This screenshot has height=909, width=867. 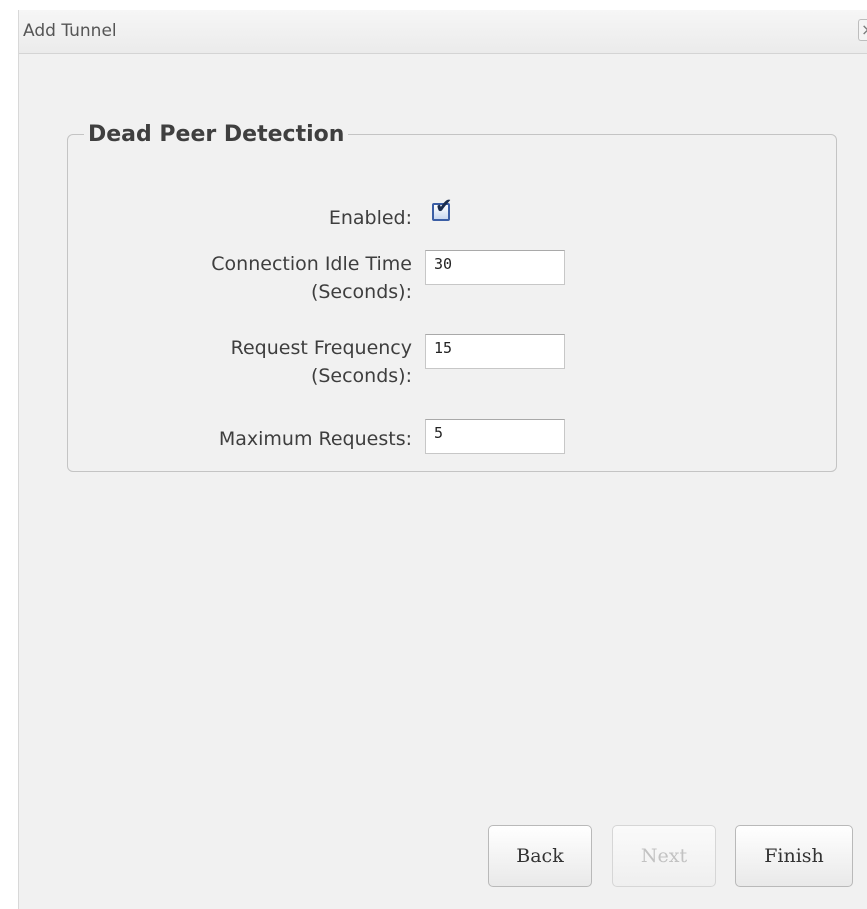 What do you see at coordinates (315, 439) in the screenshot?
I see `max-requests-label: Maximum Requests:` at bounding box center [315, 439].